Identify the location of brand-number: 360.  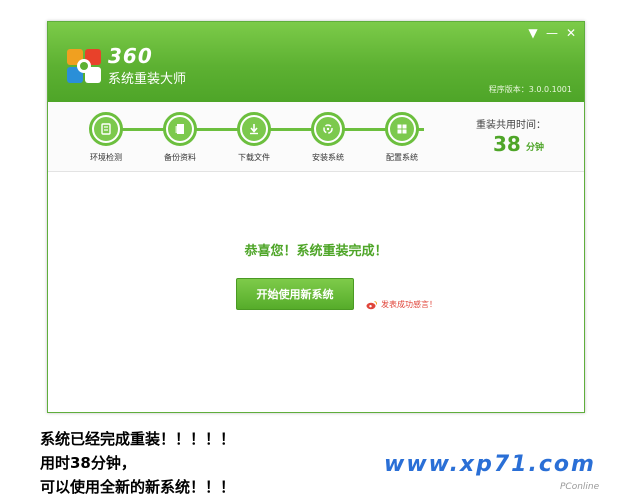
(130, 56).